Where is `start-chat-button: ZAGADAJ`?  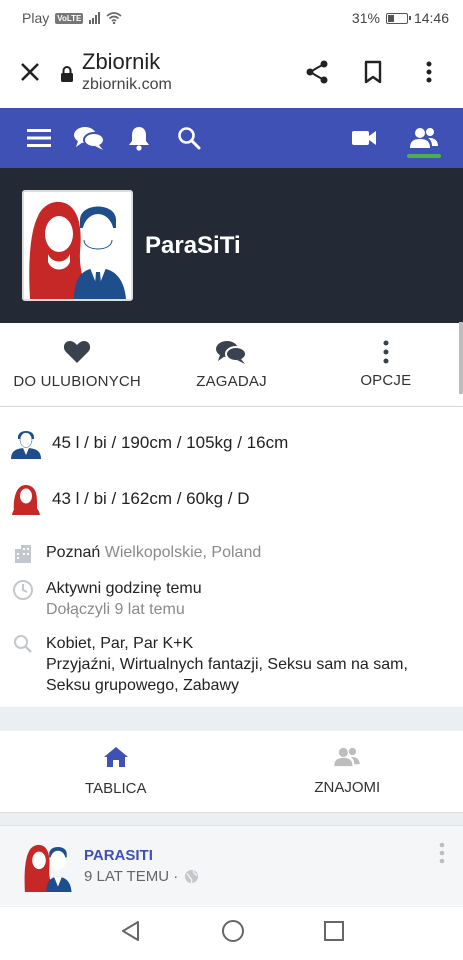
start-chat-button: ZAGADAJ is located at coordinates (231, 364).